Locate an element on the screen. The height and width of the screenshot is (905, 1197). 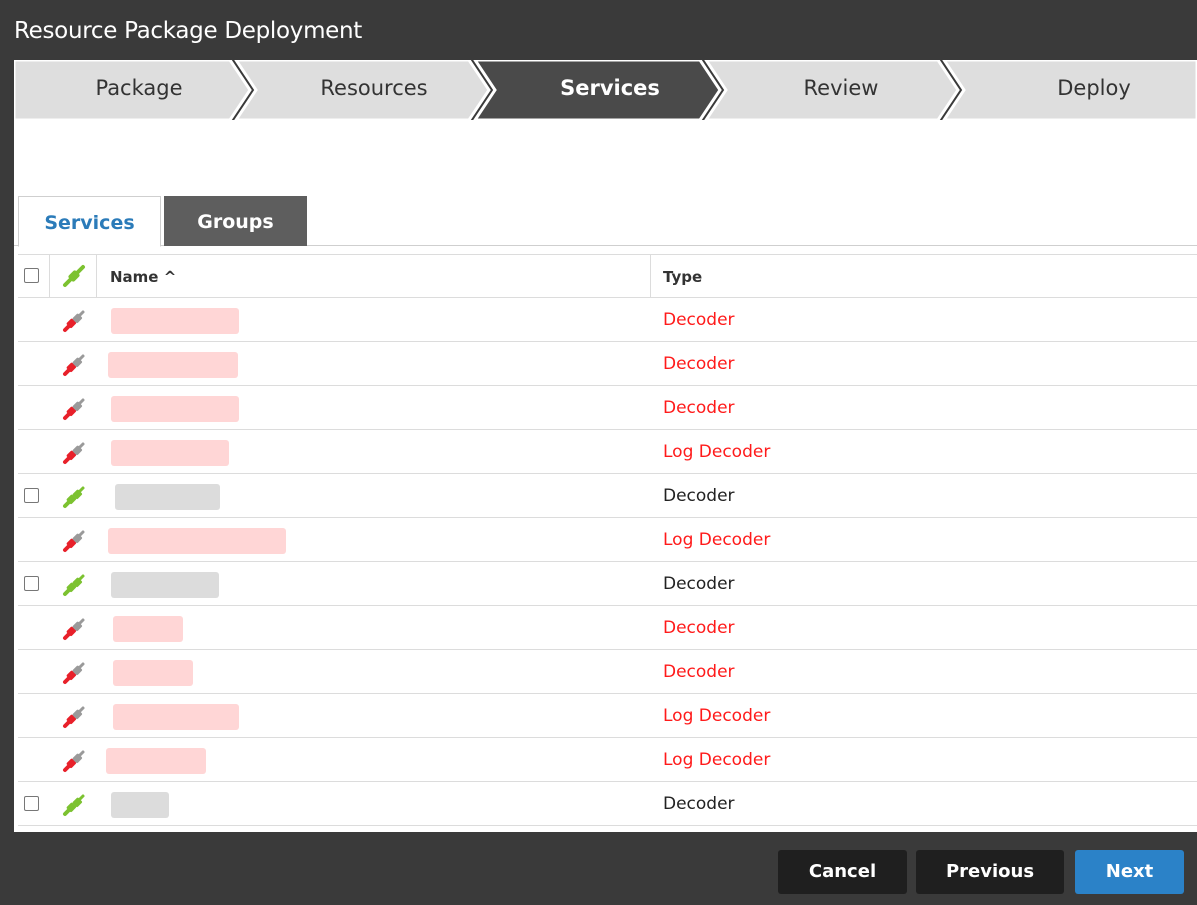
previous-button: Previous is located at coordinates (990, 872).